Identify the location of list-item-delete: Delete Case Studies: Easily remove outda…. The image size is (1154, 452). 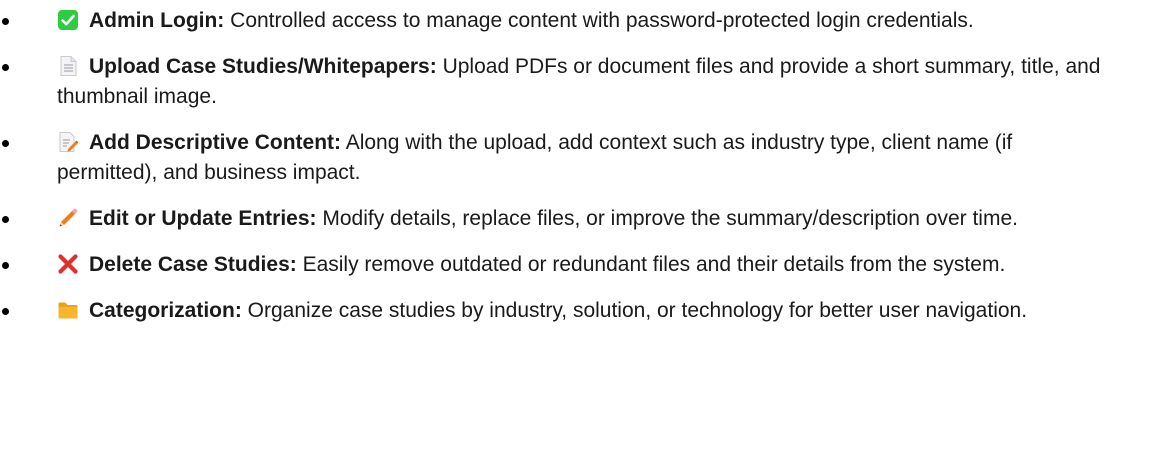
(577, 265).